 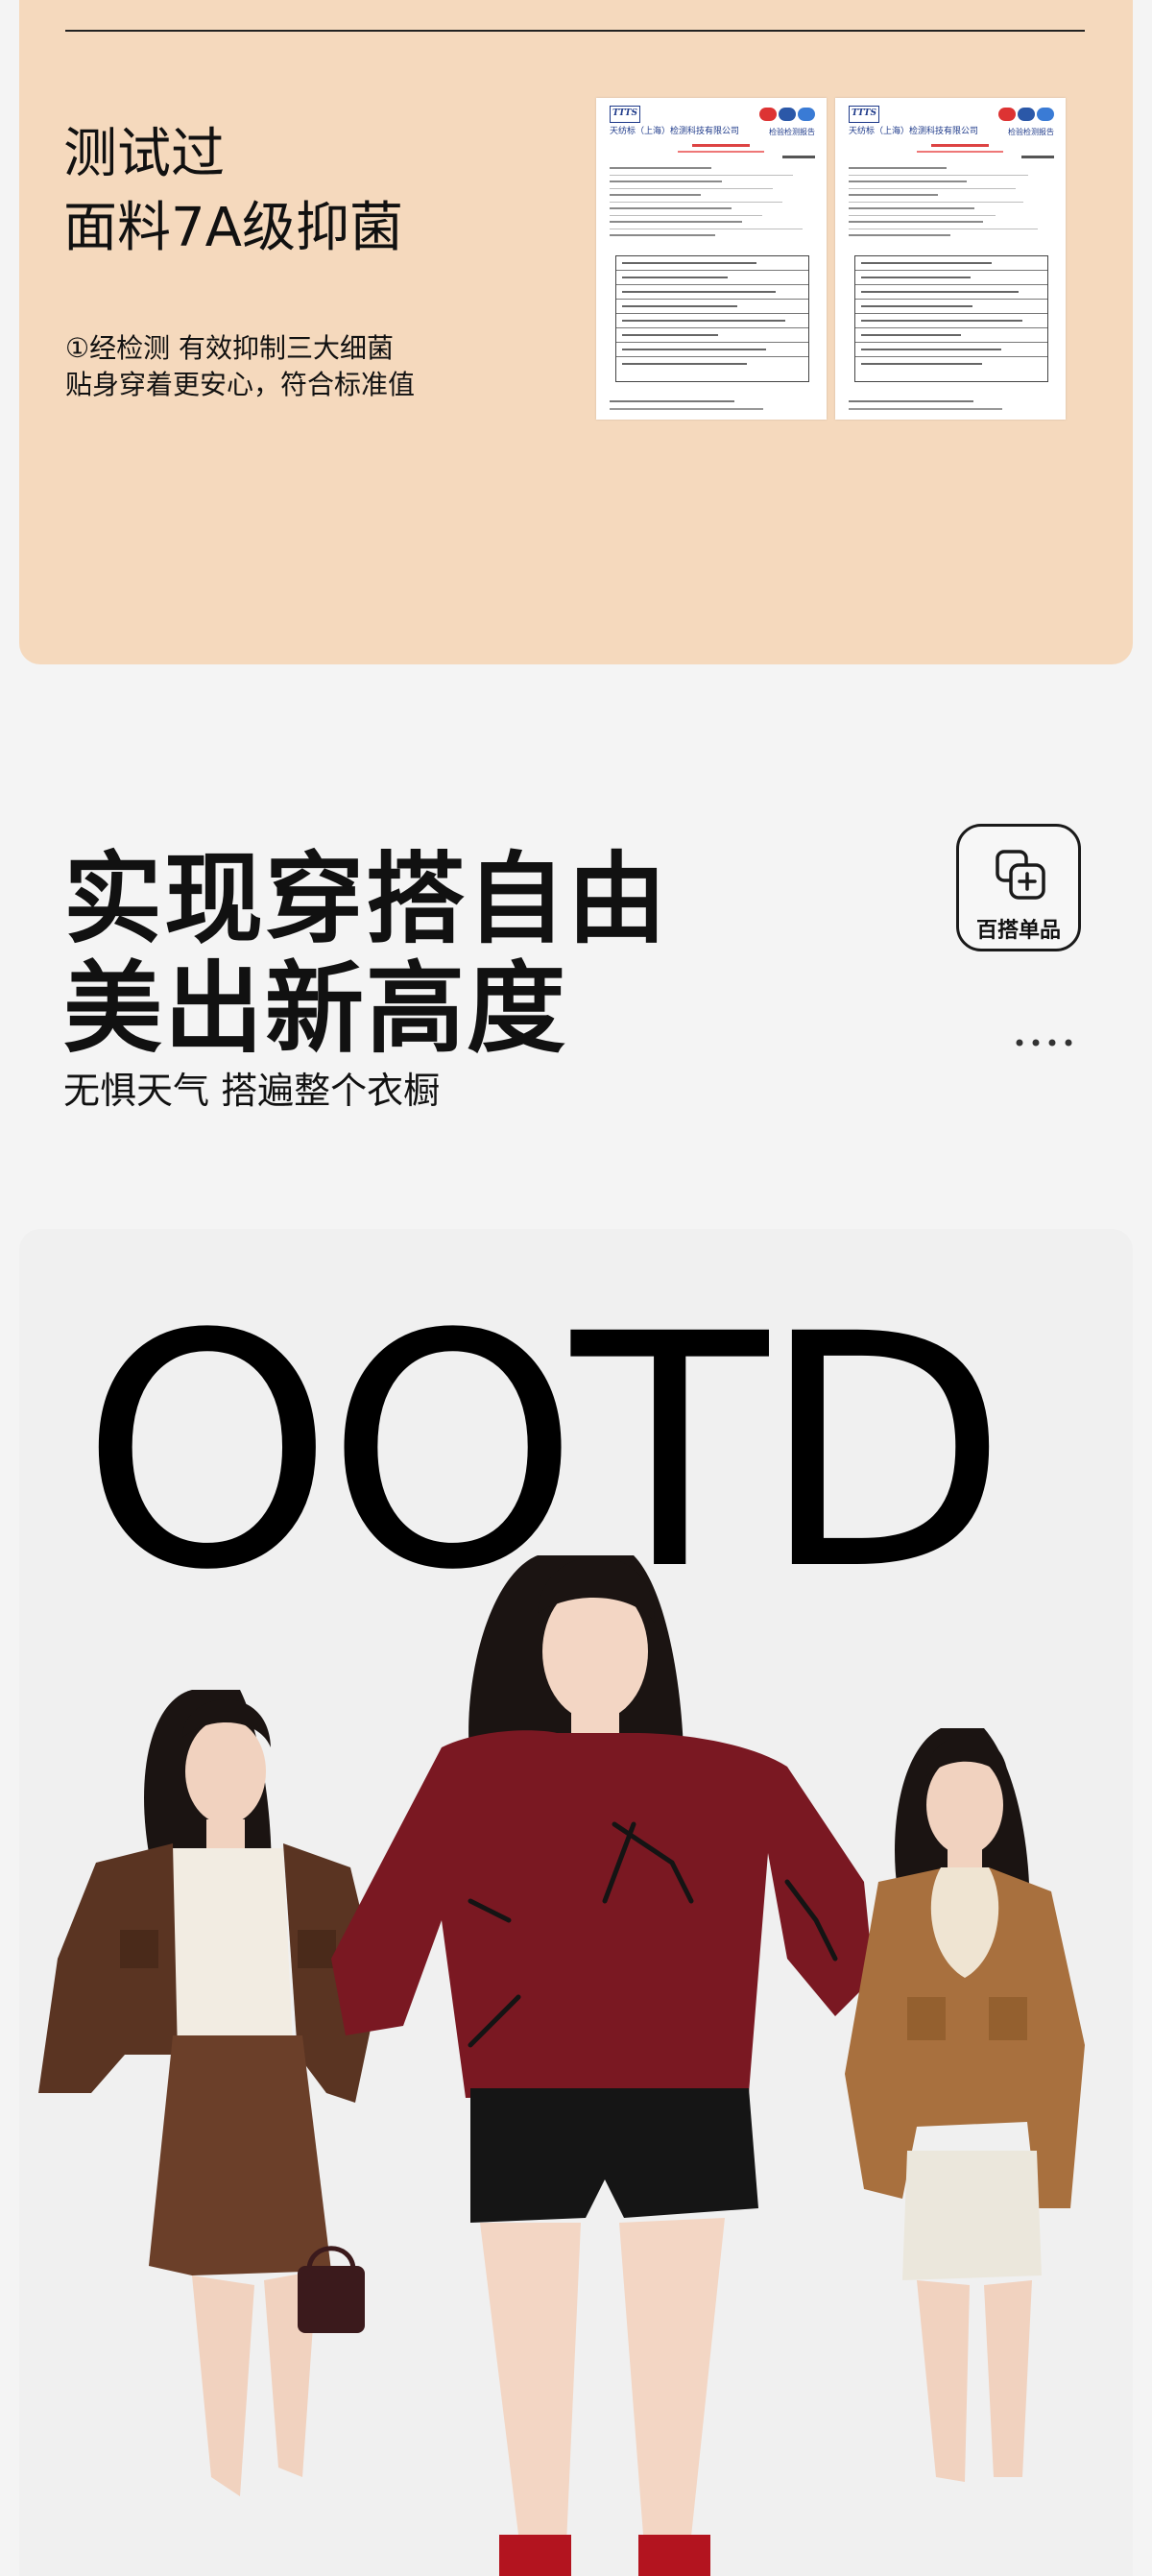 I want to click on more-dots-icon, so click(x=1044, y=1043).